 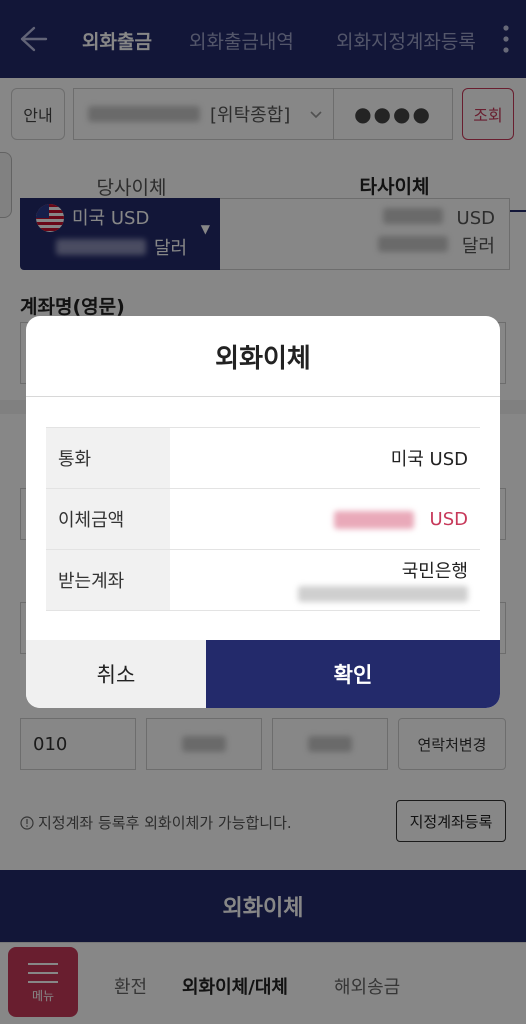 I want to click on amount-currency: USD, so click(x=448, y=519).